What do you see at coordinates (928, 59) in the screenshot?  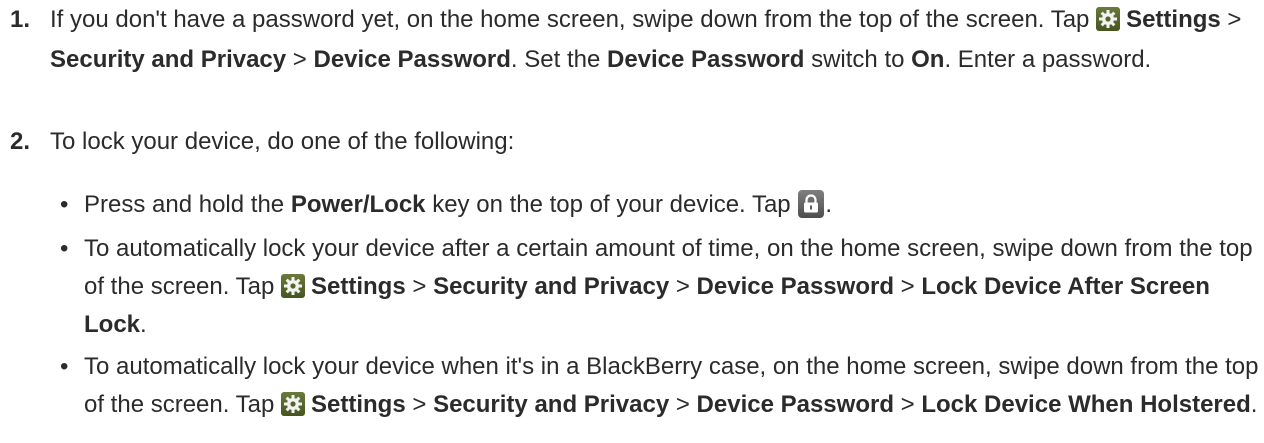 I see `bold-term: On` at bounding box center [928, 59].